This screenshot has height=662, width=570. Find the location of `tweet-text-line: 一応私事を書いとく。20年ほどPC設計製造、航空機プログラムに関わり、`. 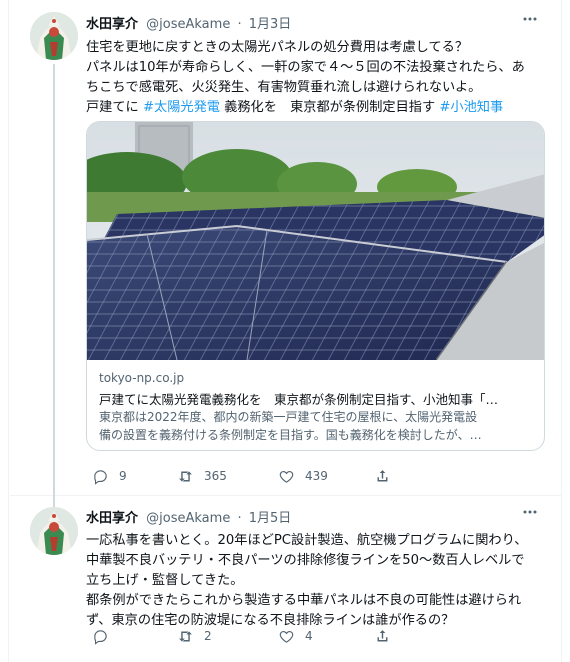

tweet-text-line: 一応私事を書いとく。20年ほどPC設計製造、航空機プログラムに関わり、 is located at coordinates (321, 541).